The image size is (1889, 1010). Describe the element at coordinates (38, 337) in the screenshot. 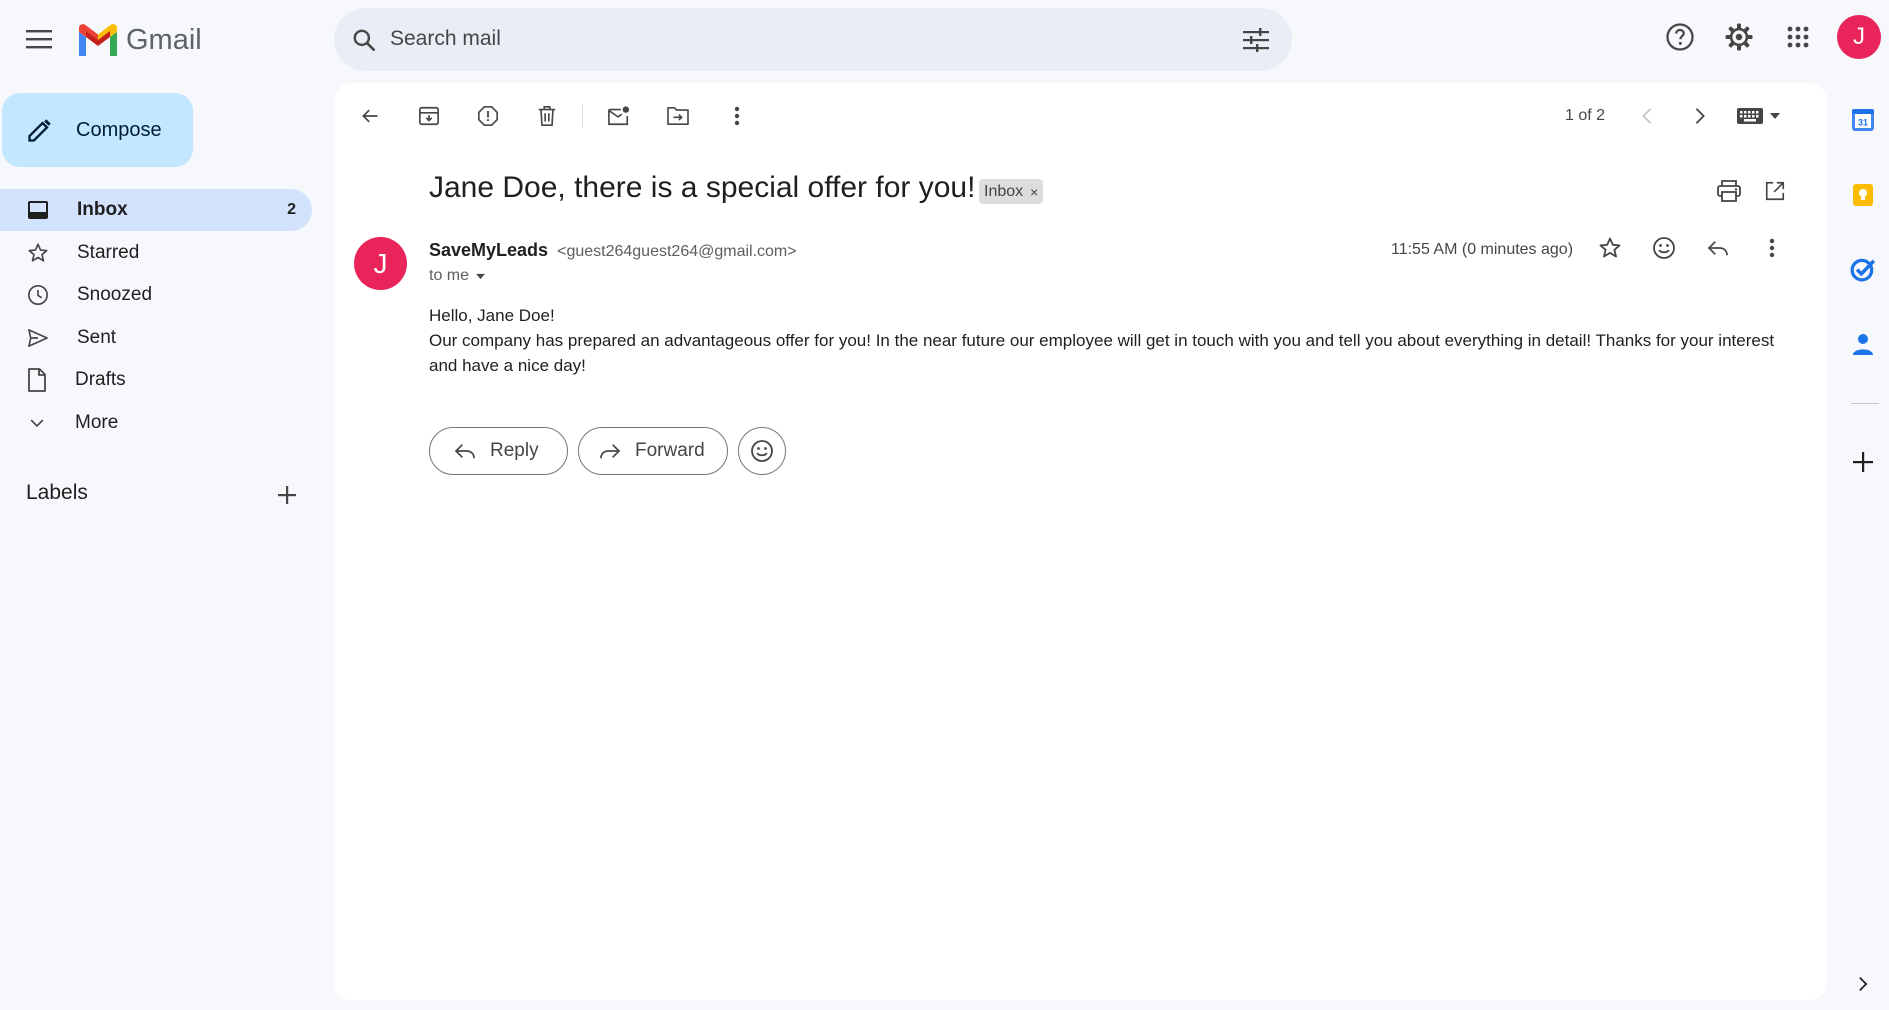

I see `send-icon` at that location.